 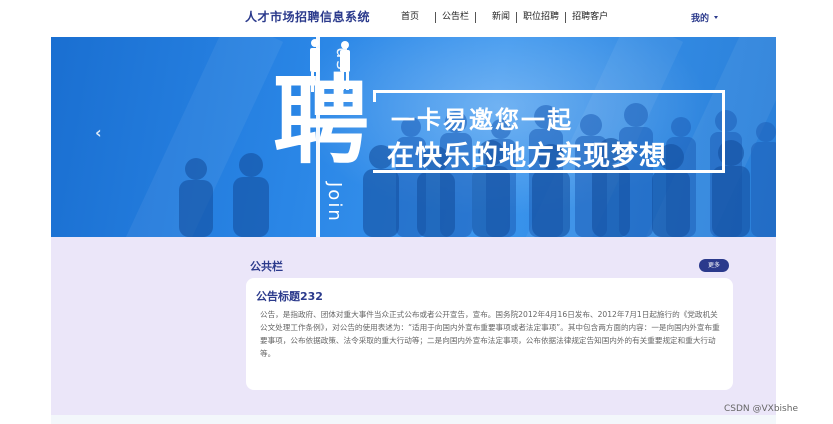 What do you see at coordinates (527, 156) in the screenshot?
I see `banner-slogan-line2: 在快乐的地方实现梦想` at bounding box center [527, 156].